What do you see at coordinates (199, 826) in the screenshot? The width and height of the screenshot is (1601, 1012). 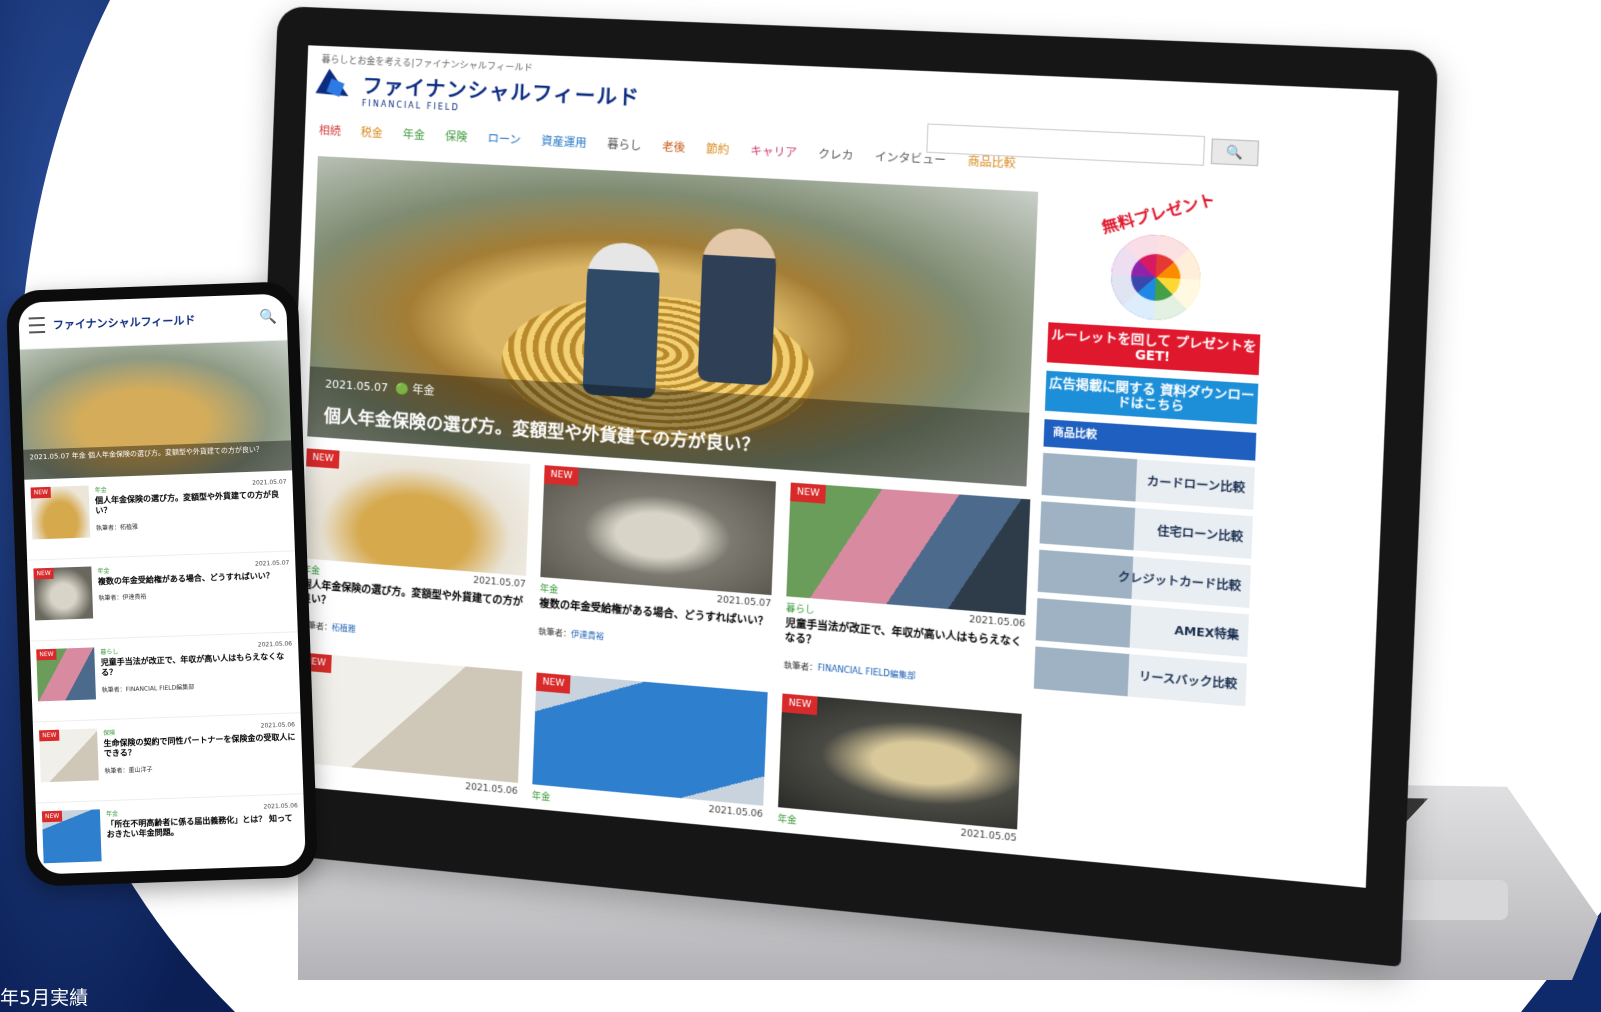 I see `article-title: 「所在不明高齢者に係る届出義務化」とは？ 知っておきたい年金問題。` at bounding box center [199, 826].